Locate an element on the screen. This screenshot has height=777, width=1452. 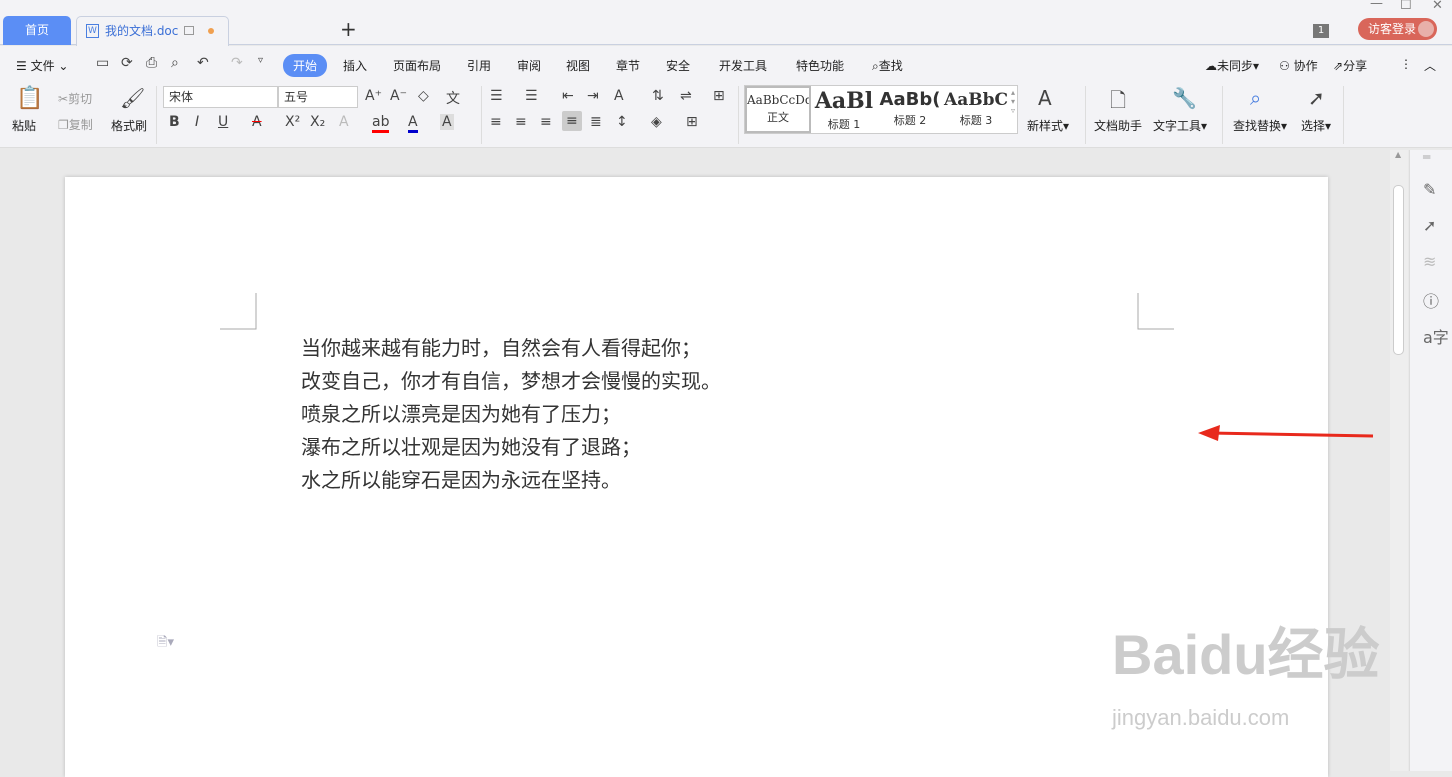
file-menu: ☰ 文件 ⌄ is located at coordinates (42, 65).